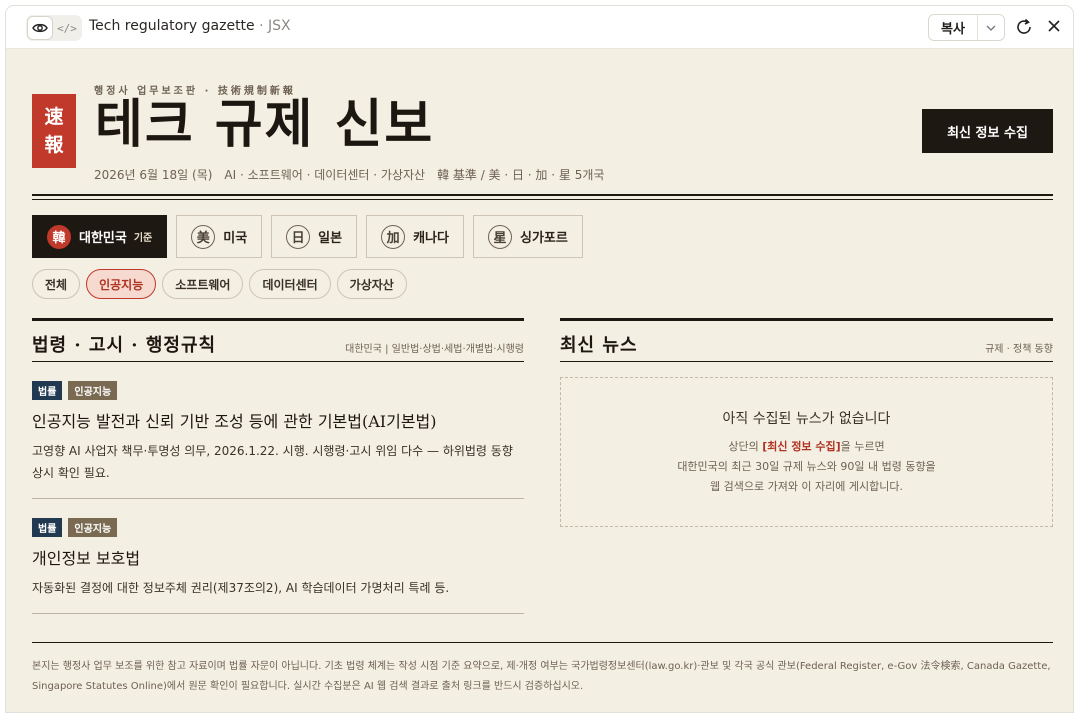 This screenshot has height=713, width=1078. I want to click on laws-heading: 법령 · 고시 · 행정규칙, so click(124, 345).